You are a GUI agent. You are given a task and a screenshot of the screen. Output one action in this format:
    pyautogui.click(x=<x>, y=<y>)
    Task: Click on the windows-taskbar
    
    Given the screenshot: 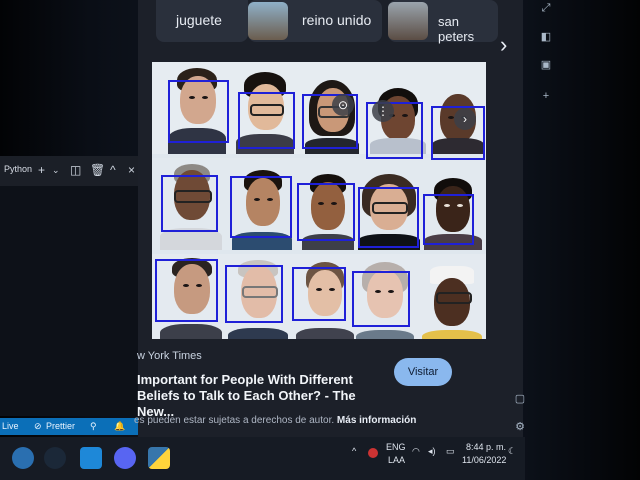 What is the action you would take?
    pyautogui.click(x=262, y=458)
    